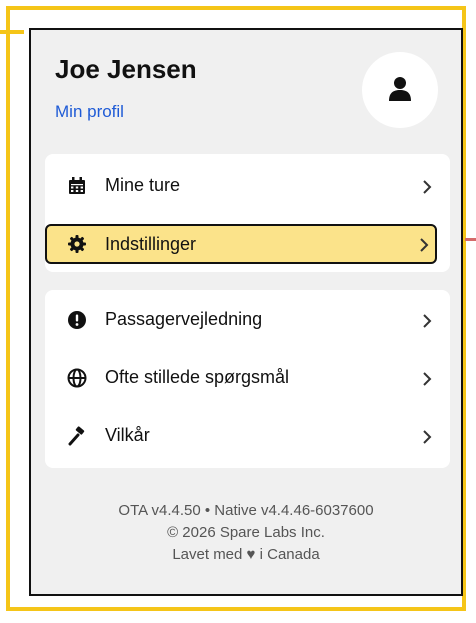  Describe the element at coordinates (77, 185) in the screenshot. I see `calendar-icon` at that location.